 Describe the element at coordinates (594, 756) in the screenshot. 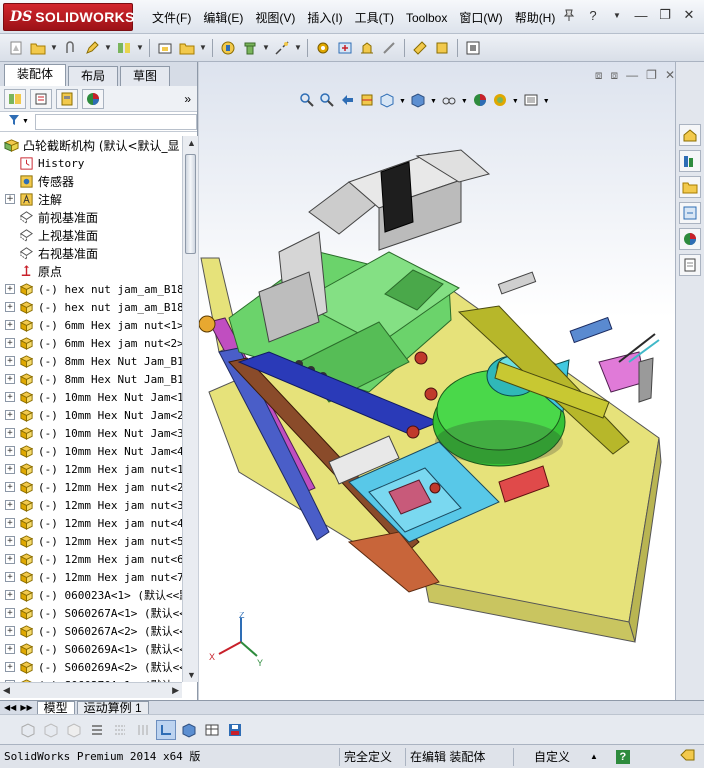

I see `chevron-up-icon: ▲` at that location.